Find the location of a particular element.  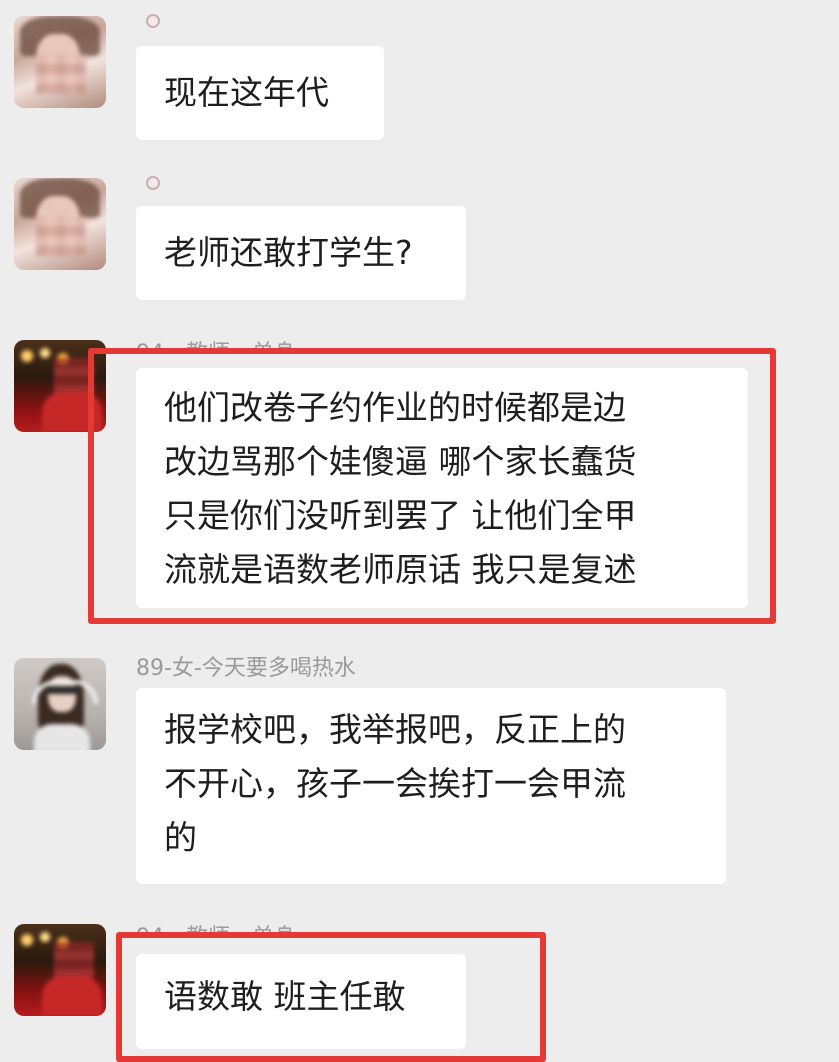

message-text-line: 只是你们没听到罢了 让他们全甲 is located at coordinates (400, 515).